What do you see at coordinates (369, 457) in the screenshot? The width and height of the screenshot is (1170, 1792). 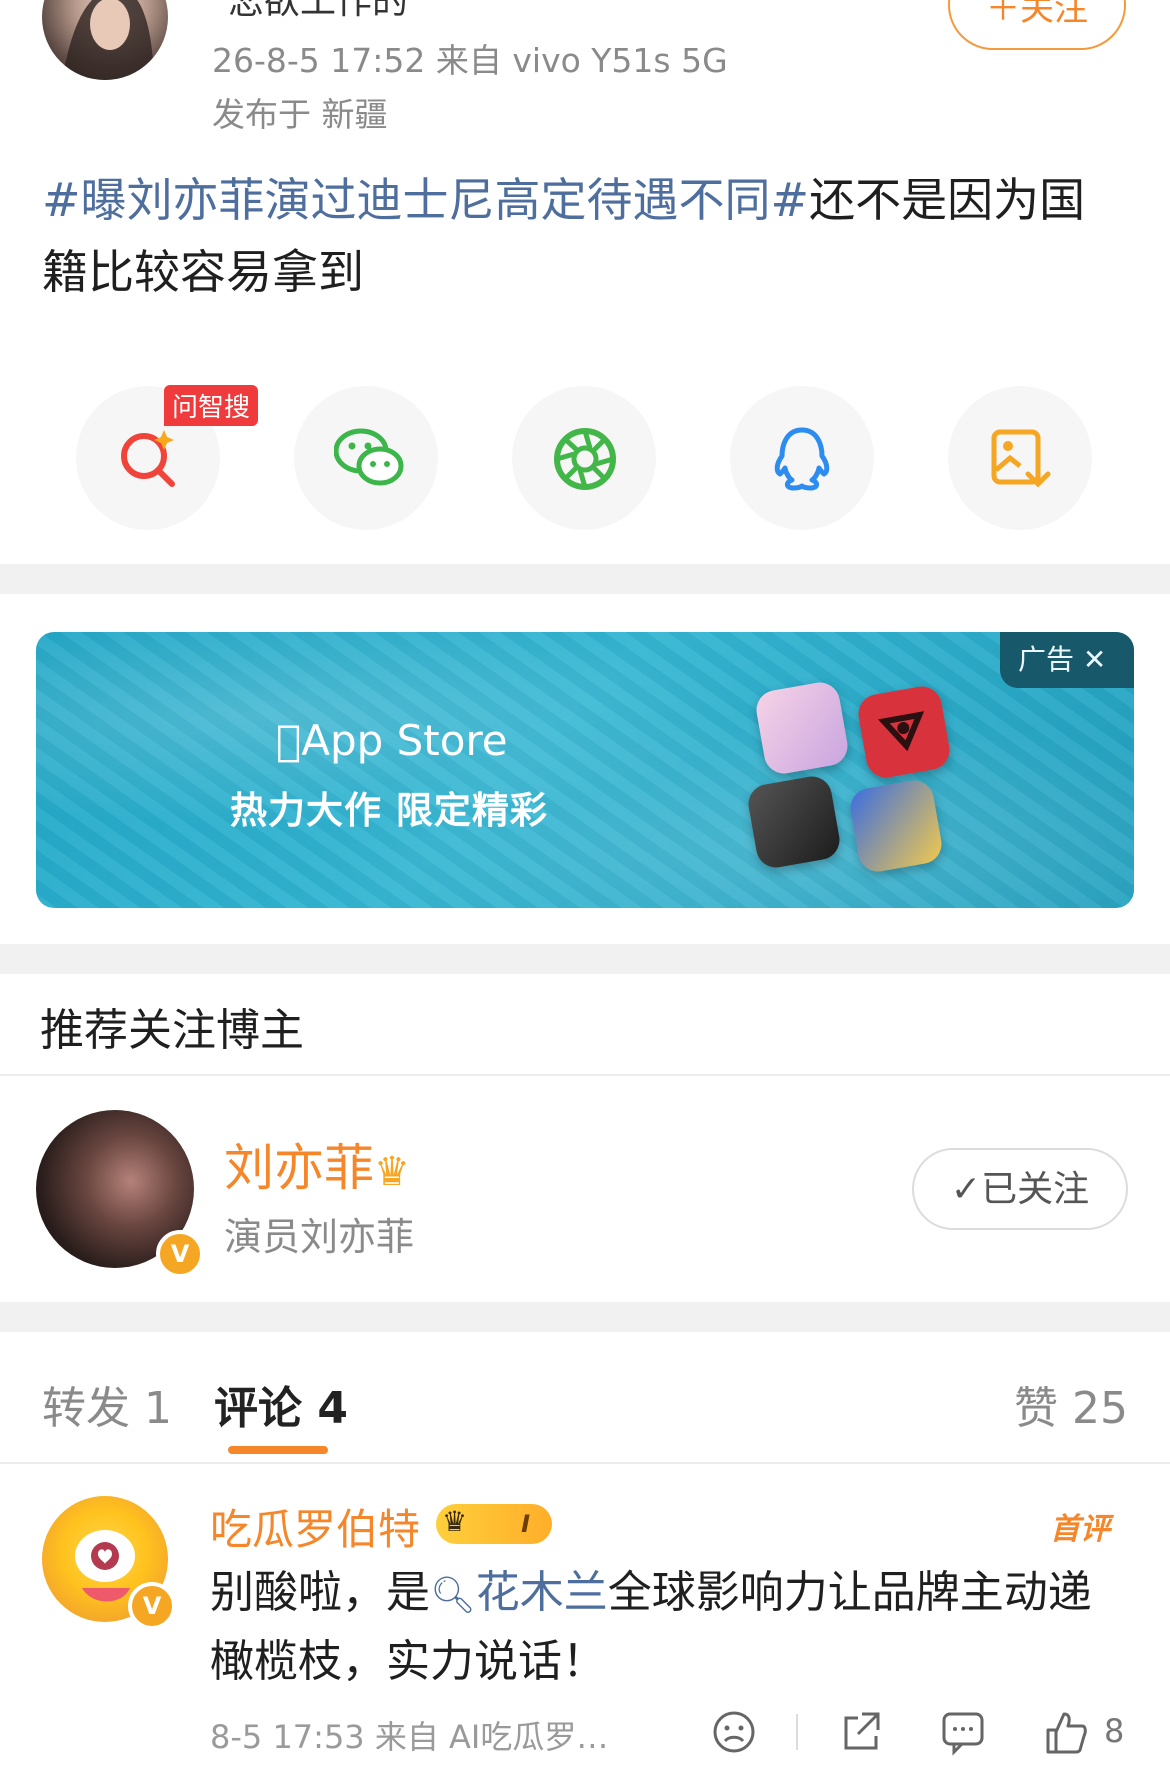 I see `wechat-icon` at bounding box center [369, 457].